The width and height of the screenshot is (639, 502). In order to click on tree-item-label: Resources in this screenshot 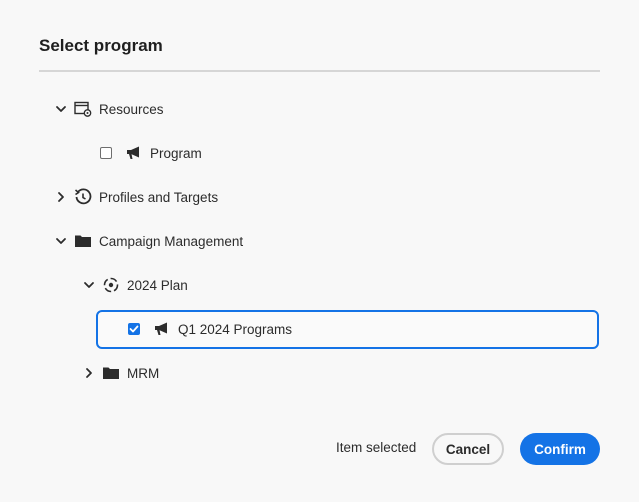, I will do `click(131, 109)`.